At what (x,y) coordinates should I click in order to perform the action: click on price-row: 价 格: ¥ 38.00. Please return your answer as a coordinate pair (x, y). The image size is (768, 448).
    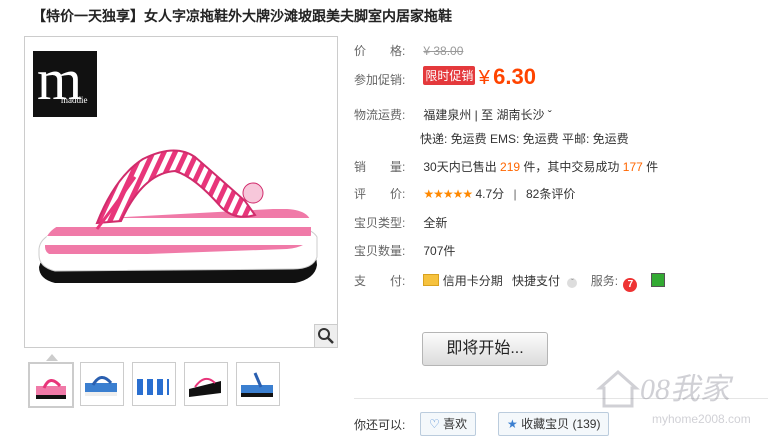
    Looking at the image, I should click on (408, 50).